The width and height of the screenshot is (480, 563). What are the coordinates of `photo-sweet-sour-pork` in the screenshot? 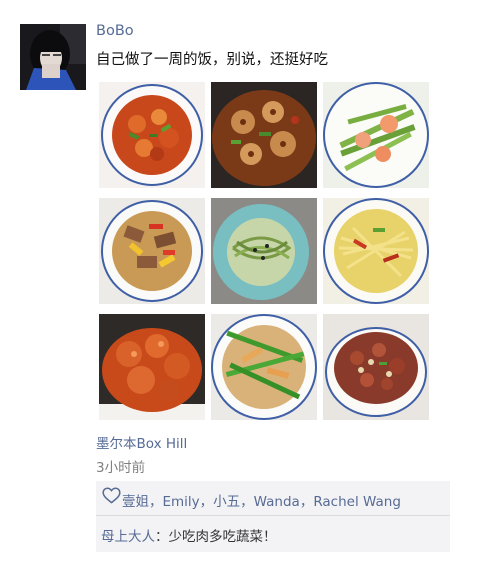 It's located at (152, 367).